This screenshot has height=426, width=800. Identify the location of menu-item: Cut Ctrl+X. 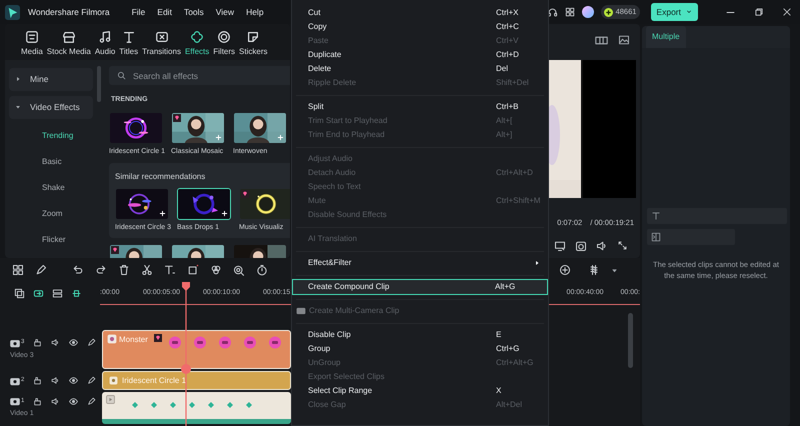
(420, 13).